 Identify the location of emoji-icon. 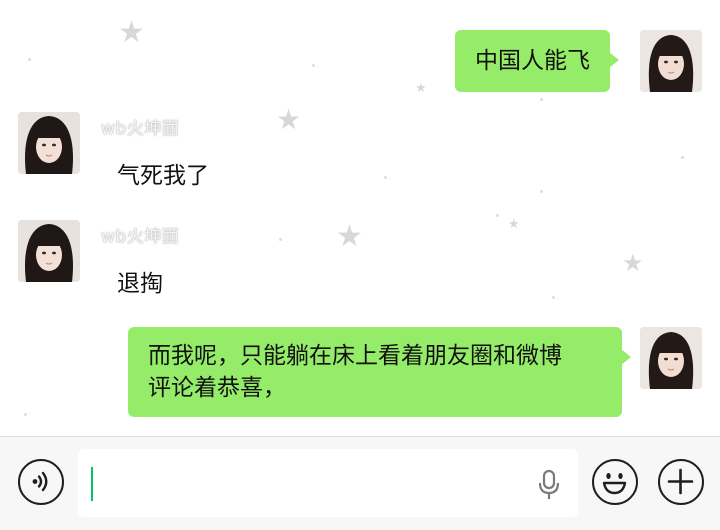
(614, 484).